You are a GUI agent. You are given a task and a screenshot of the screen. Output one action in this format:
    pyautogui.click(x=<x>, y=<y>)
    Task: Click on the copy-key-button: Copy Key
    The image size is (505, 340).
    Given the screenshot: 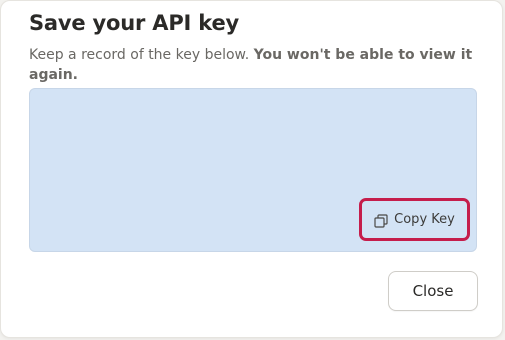 What is the action you would take?
    pyautogui.click(x=414, y=219)
    